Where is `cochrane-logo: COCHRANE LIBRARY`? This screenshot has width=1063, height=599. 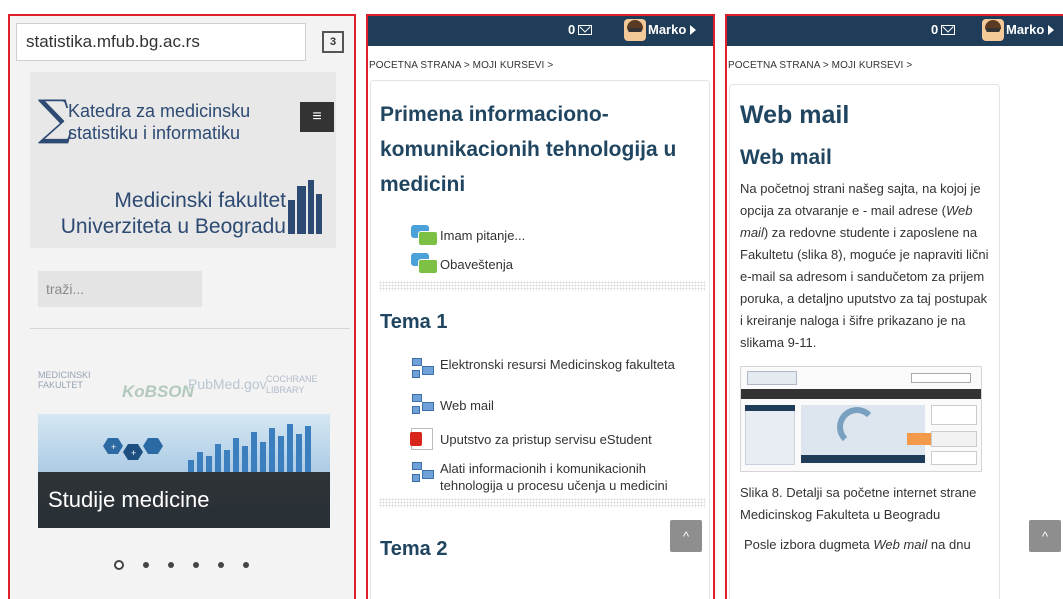
cochrane-logo: COCHRANE LIBRARY is located at coordinates (301, 385).